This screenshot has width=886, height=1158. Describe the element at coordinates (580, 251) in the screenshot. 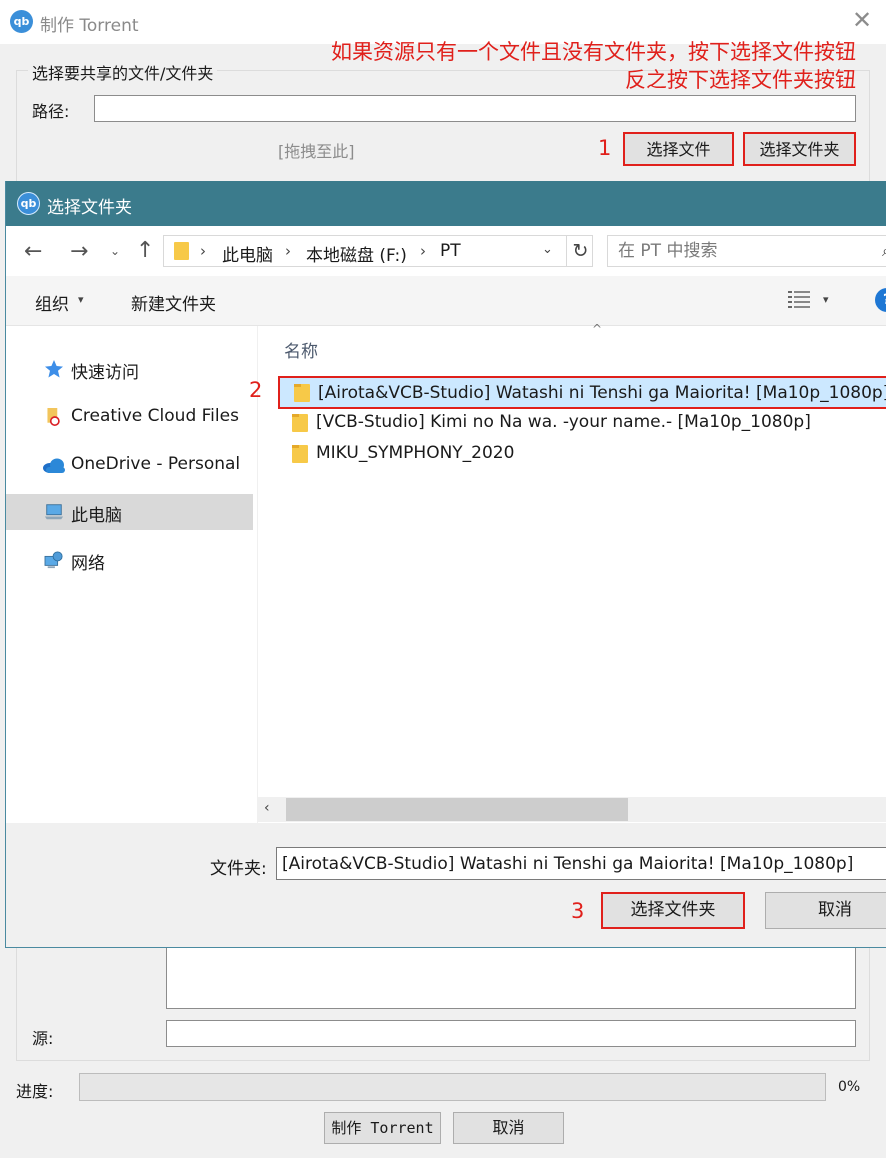

I see `refresh-icon: ↻` at that location.